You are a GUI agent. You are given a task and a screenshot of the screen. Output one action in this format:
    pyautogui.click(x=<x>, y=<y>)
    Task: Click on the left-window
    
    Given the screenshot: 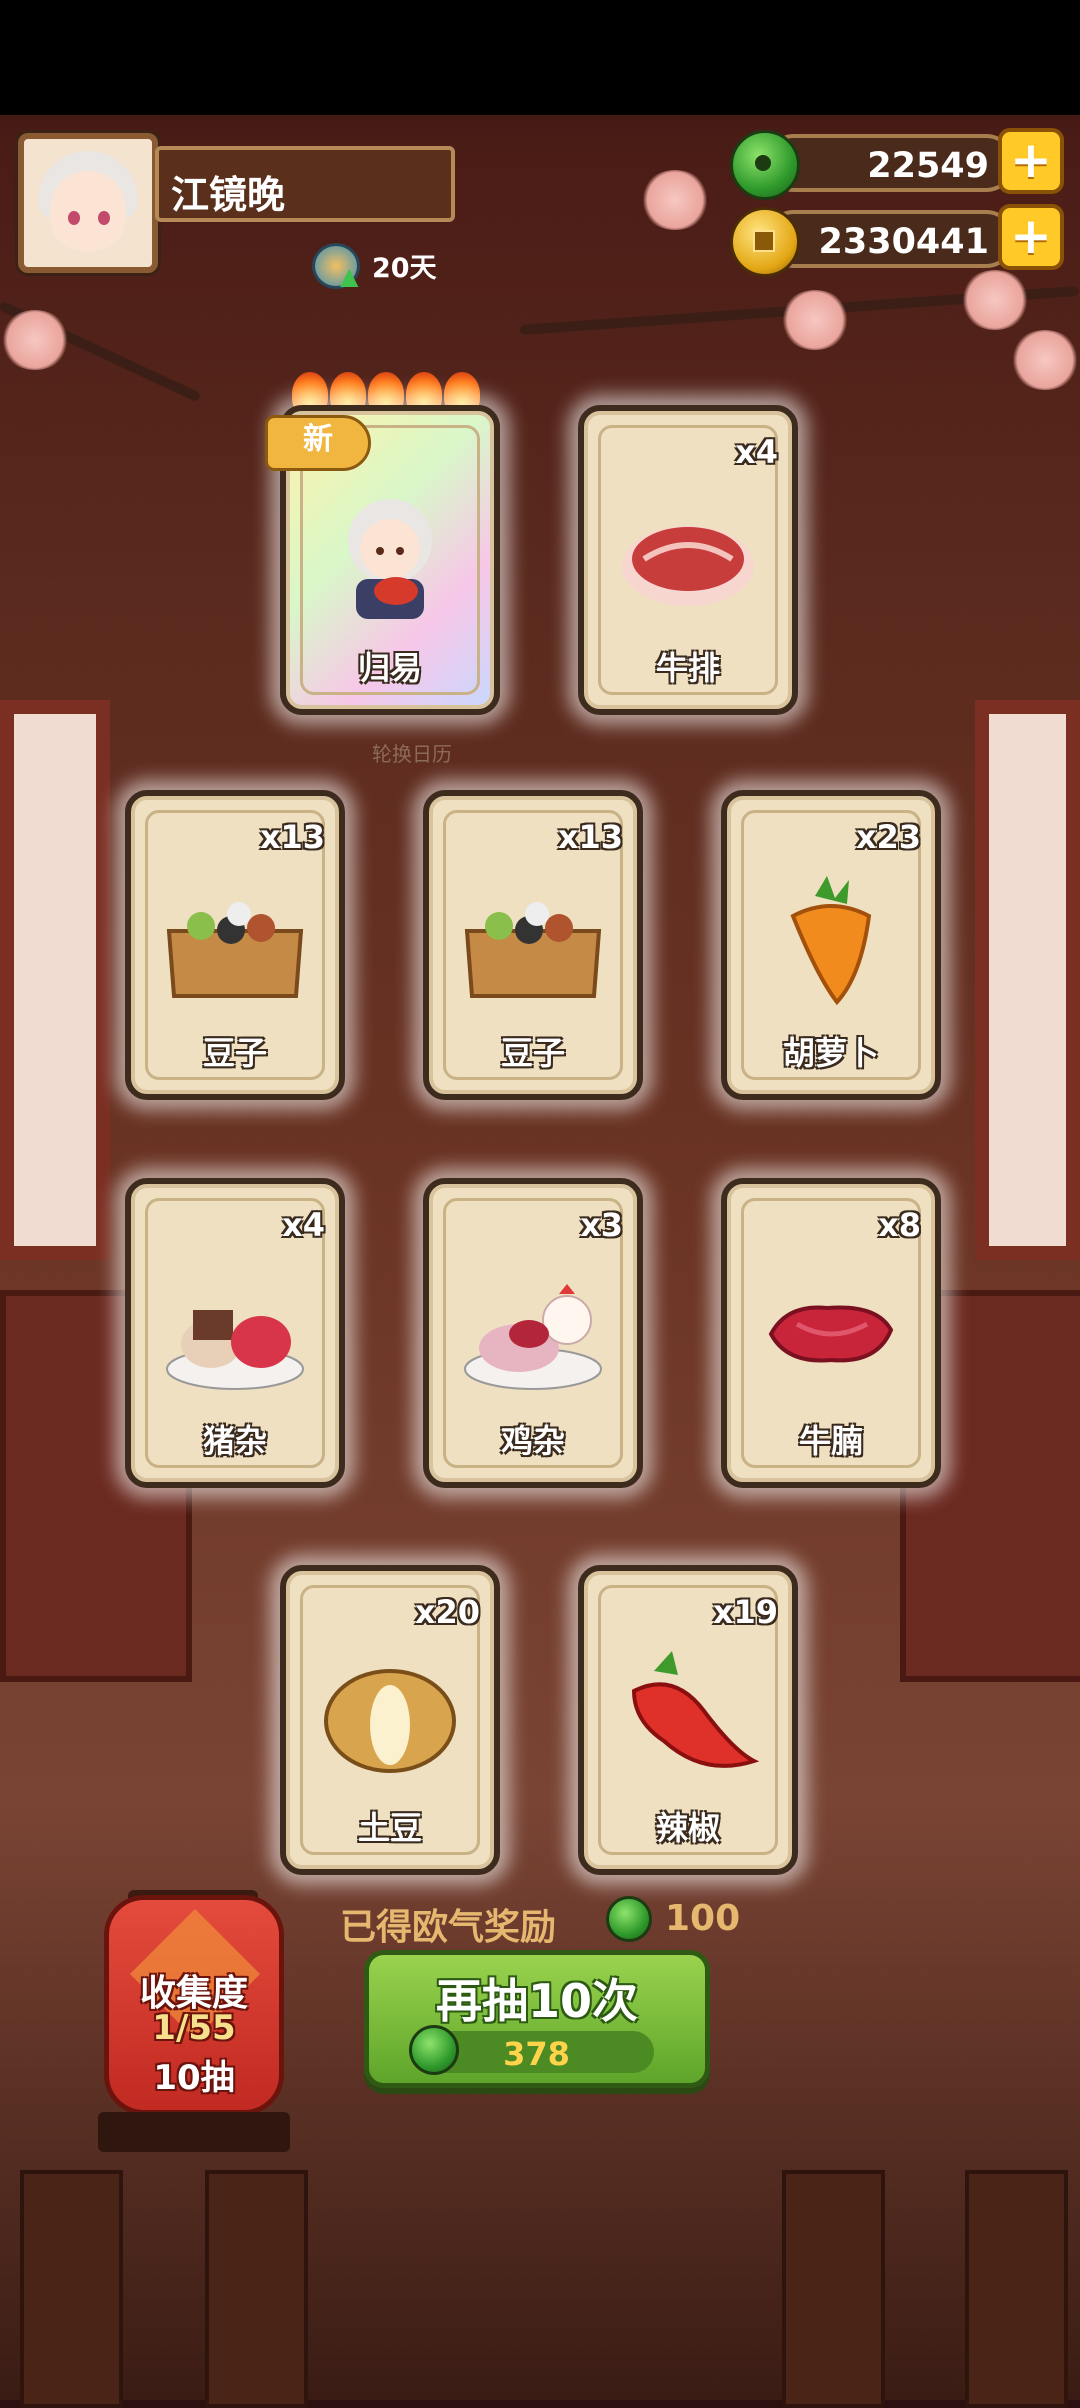 What is the action you would take?
    pyautogui.click(x=55, y=980)
    